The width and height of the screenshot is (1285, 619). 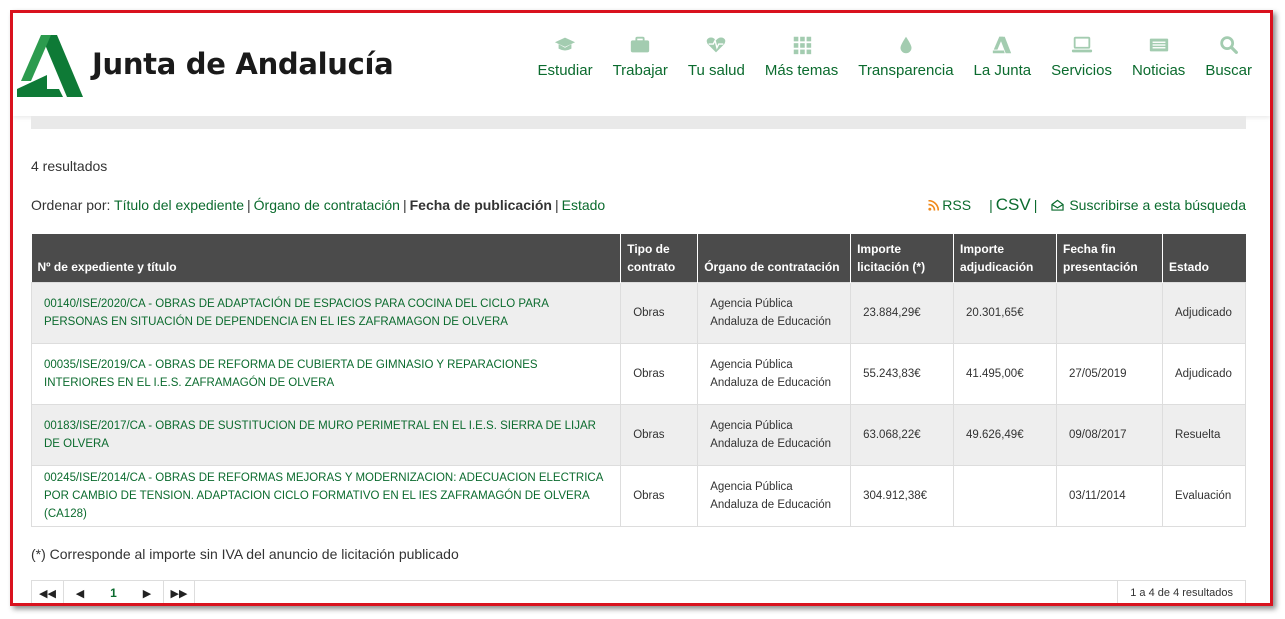 What do you see at coordinates (327, 205) in the screenshot?
I see `sort-by-organ-link: Órgano de contratación` at bounding box center [327, 205].